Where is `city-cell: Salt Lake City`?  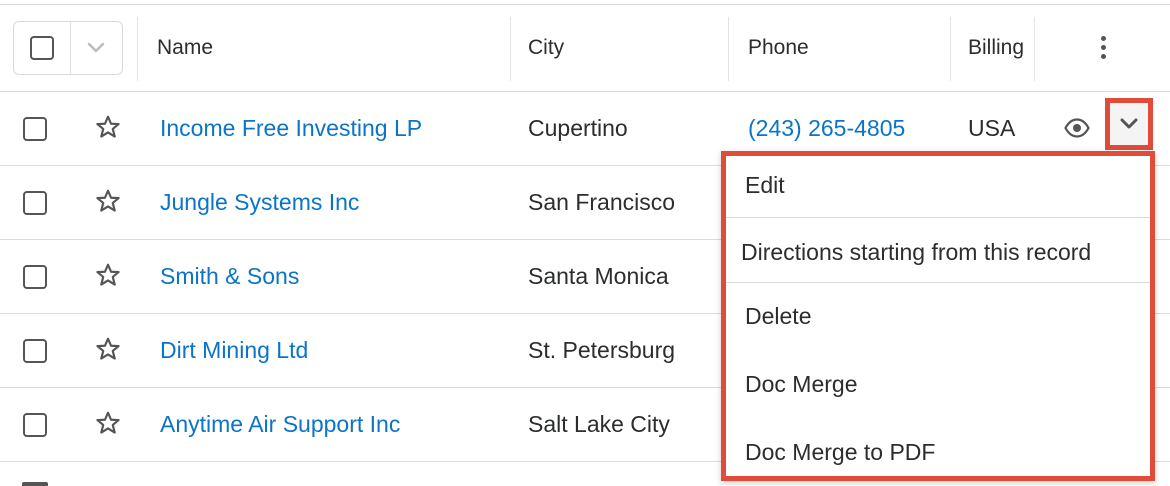
city-cell: Salt Lake City is located at coordinates (599, 424).